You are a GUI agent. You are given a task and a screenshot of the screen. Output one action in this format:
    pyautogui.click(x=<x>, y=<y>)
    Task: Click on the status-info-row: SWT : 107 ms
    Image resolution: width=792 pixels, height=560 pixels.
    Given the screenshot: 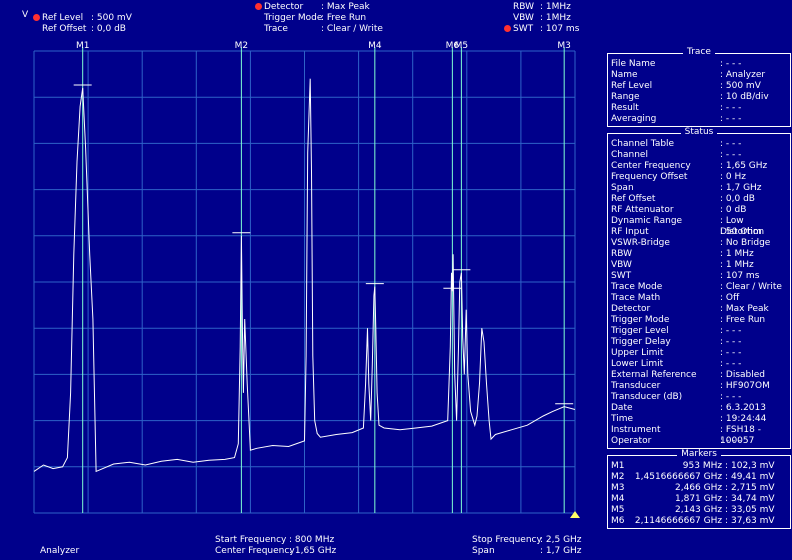 What is the action you would take?
    pyautogui.click(x=699, y=276)
    